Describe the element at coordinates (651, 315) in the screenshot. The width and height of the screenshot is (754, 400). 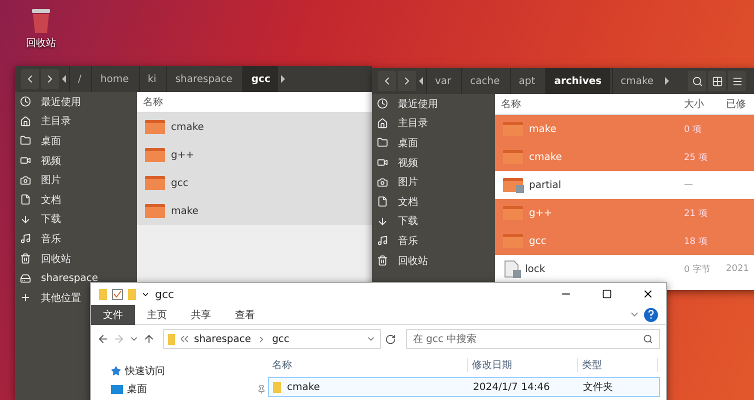
I see `help-icon` at that location.